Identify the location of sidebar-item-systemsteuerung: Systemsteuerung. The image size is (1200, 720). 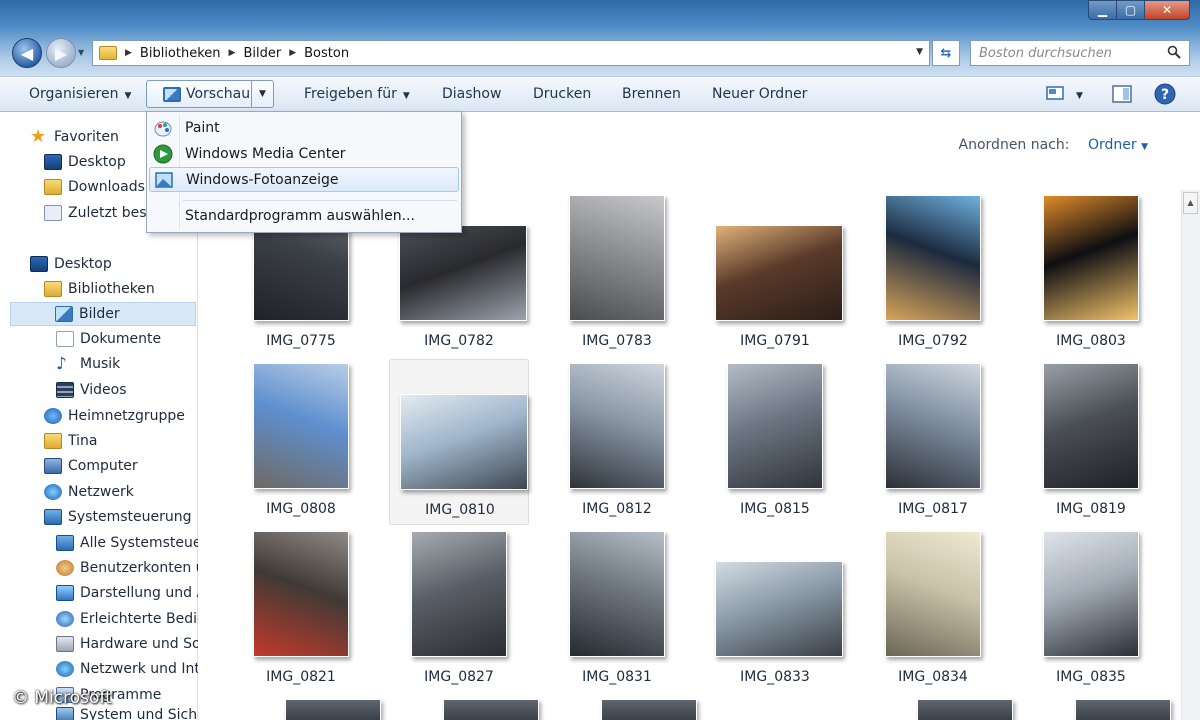
(117, 517).